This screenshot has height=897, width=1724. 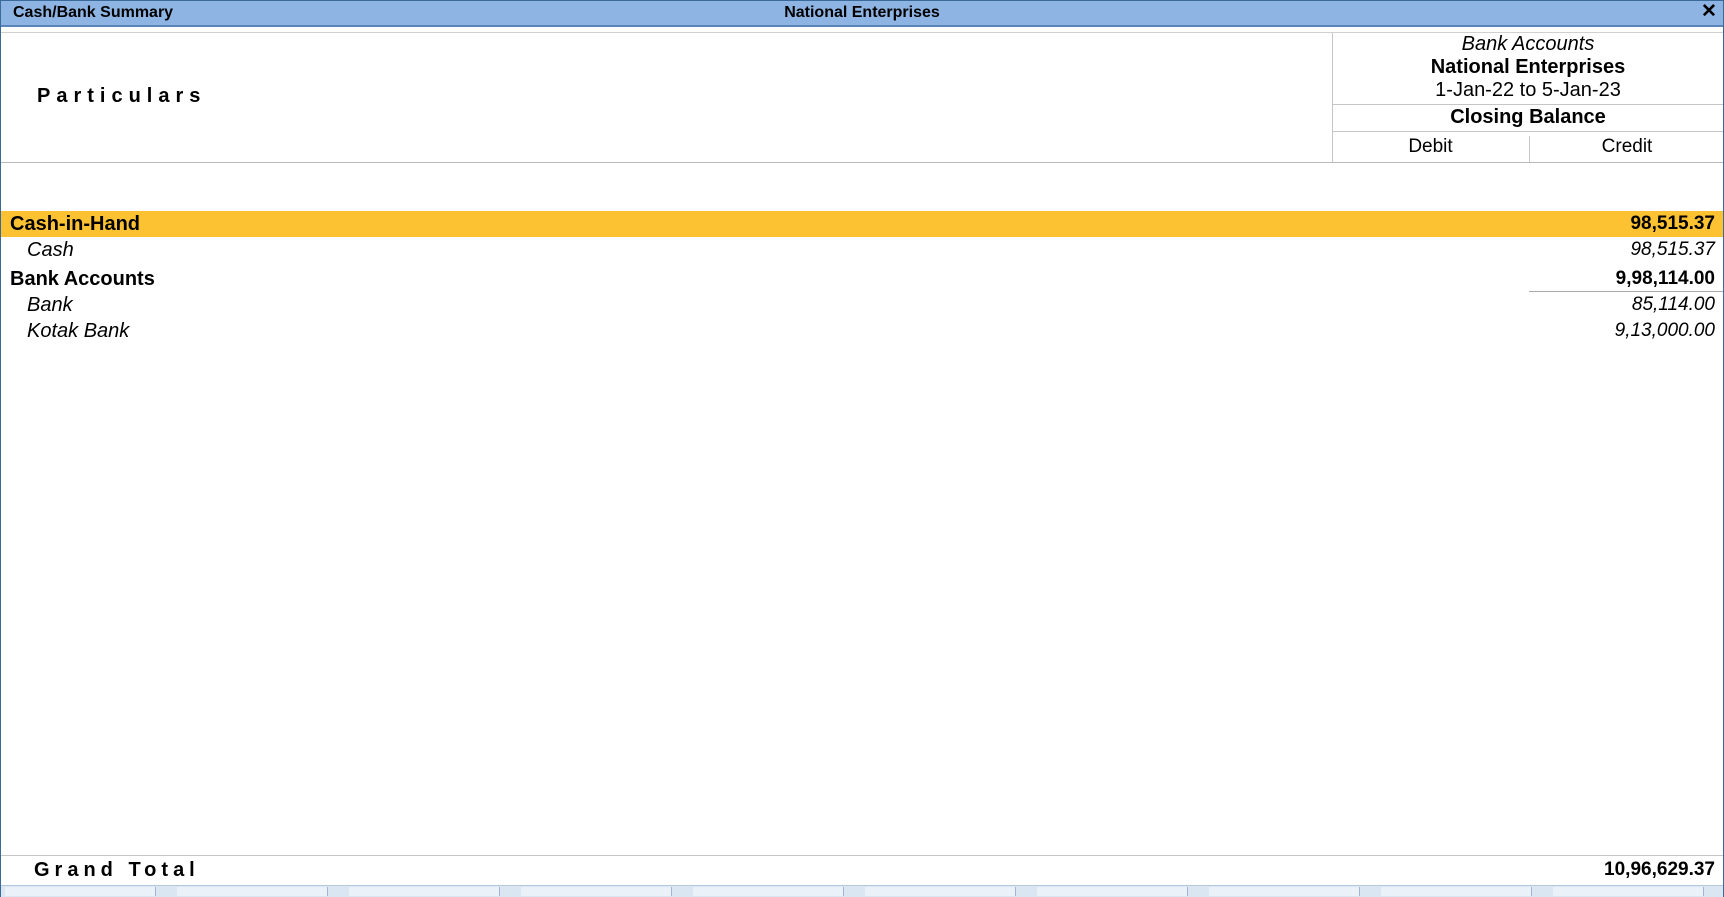 I want to click on row-credit-amount: 9,98,114.00, so click(x=1665, y=278).